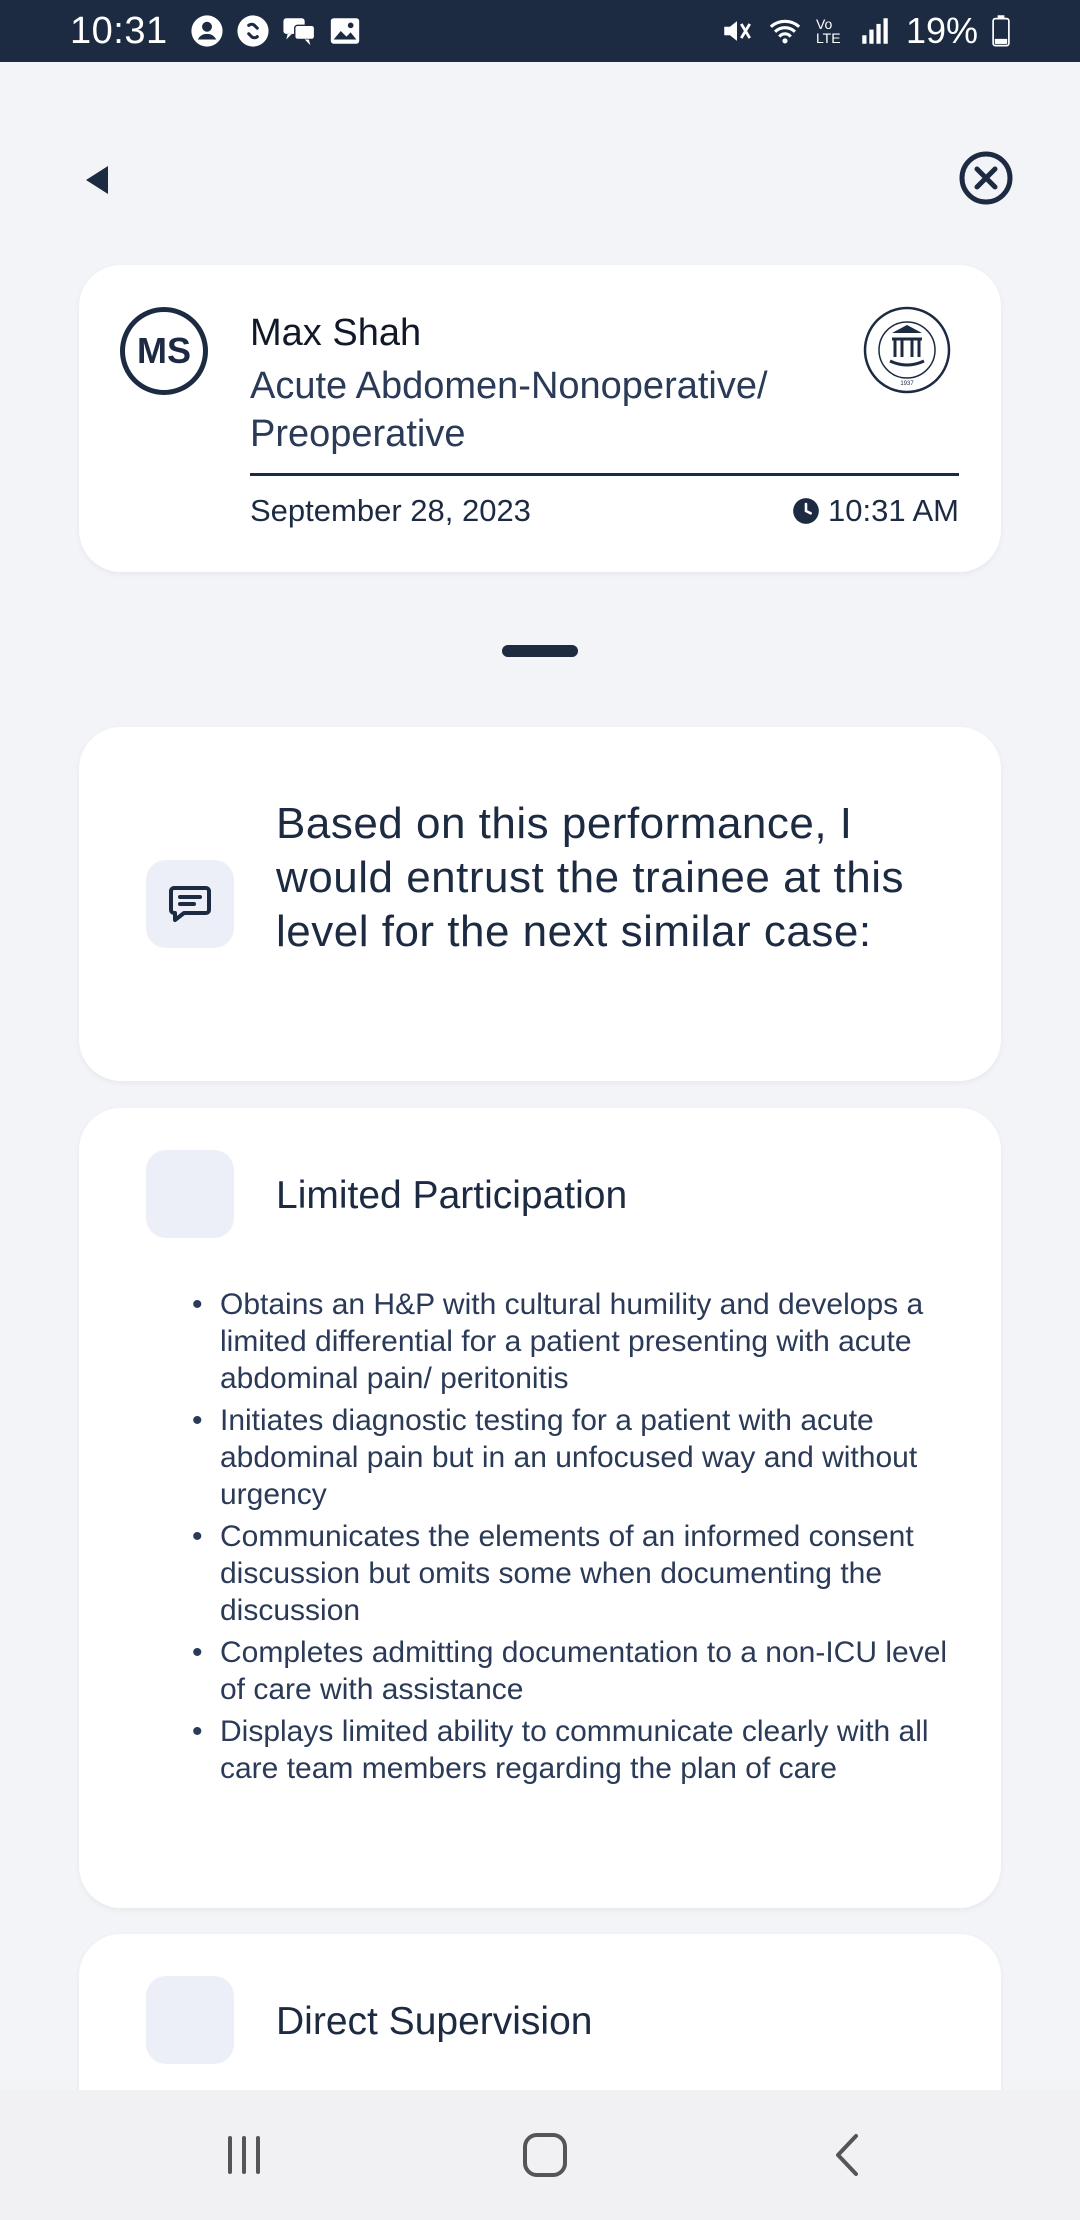  I want to click on avatar: MS, so click(164, 351).